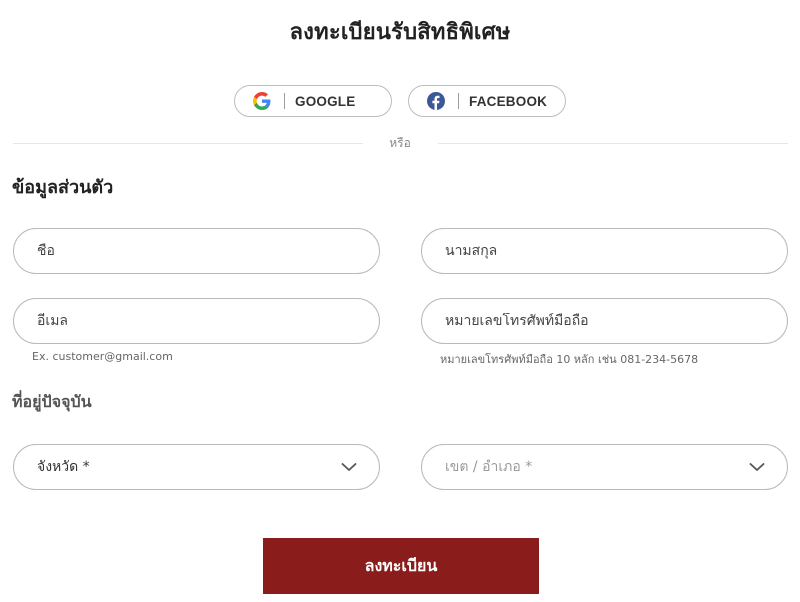  I want to click on personal-info-title: ข้อมูลส่วนตัว, so click(63, 187).